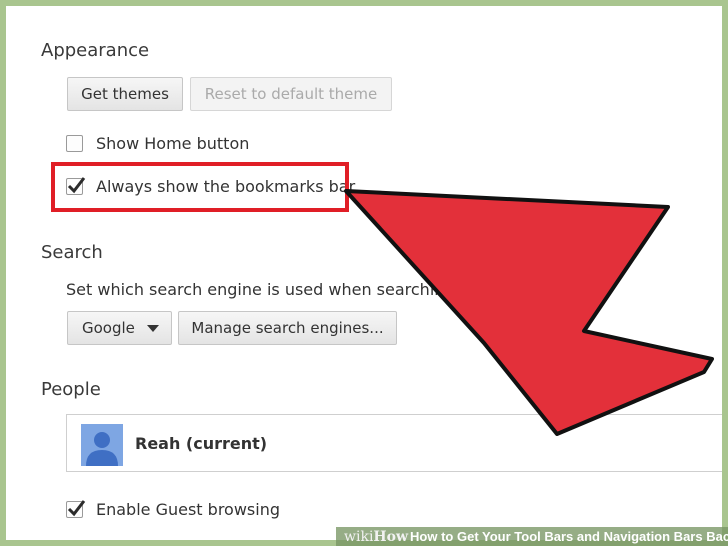  What do you see at coordinates (376, 536) in the screenshot?
I see `wikihow-logo: wikiHow` at bounding box center [376, 536].